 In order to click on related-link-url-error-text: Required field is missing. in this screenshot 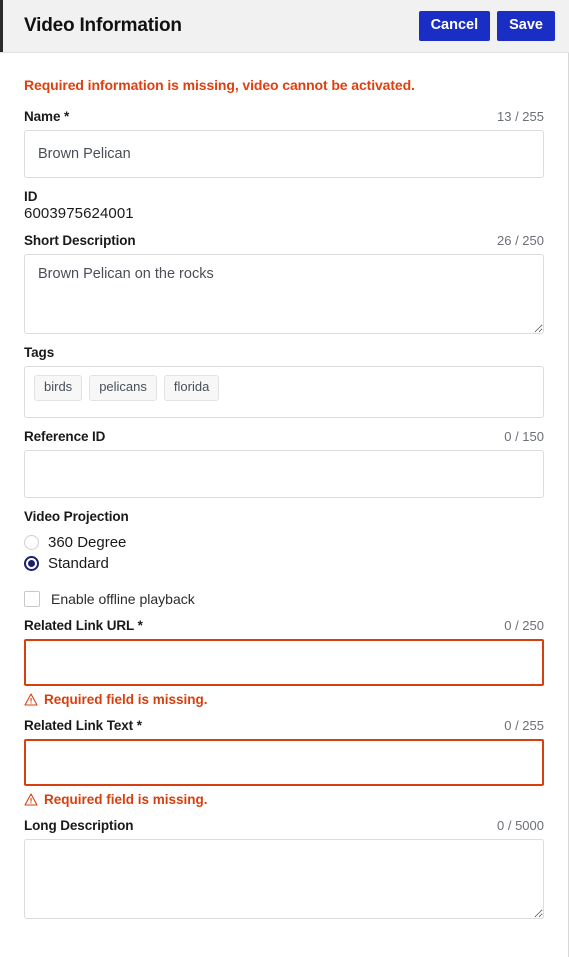, I will do `click(126, 699)`.